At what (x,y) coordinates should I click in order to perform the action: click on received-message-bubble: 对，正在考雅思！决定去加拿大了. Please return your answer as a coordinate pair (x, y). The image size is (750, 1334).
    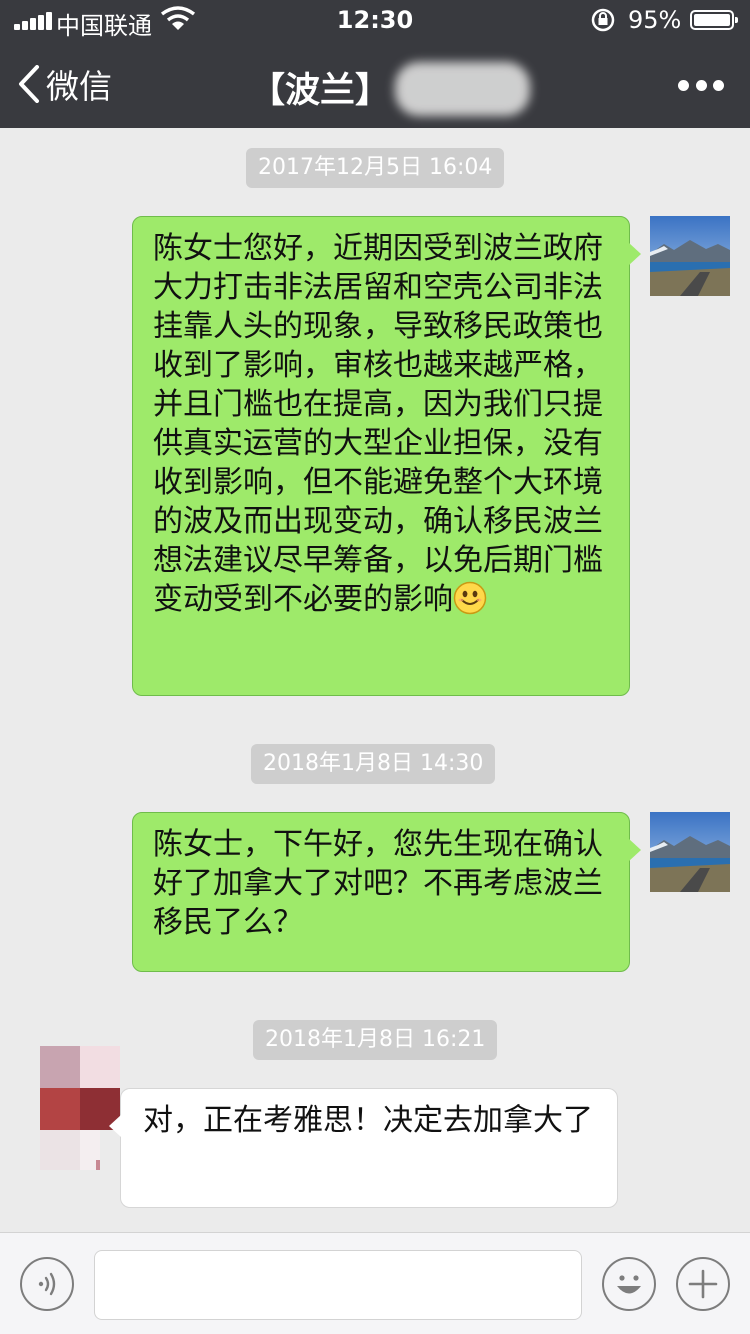
    Looking at the image, I should click on (363, 1148).